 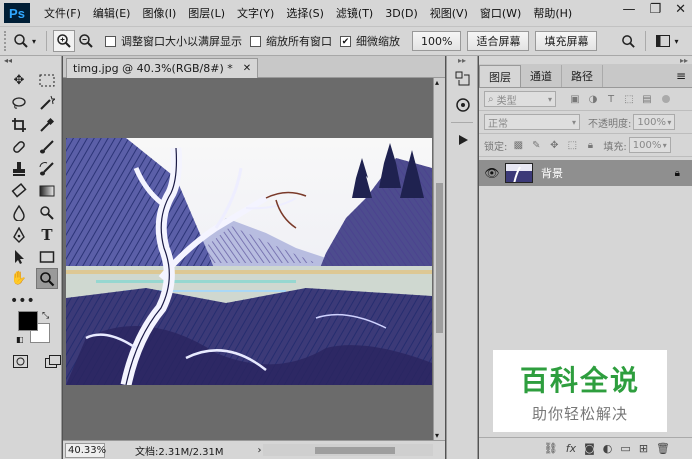 I want to click on fill-field: 100% ▾, so click(x=649, y=145).